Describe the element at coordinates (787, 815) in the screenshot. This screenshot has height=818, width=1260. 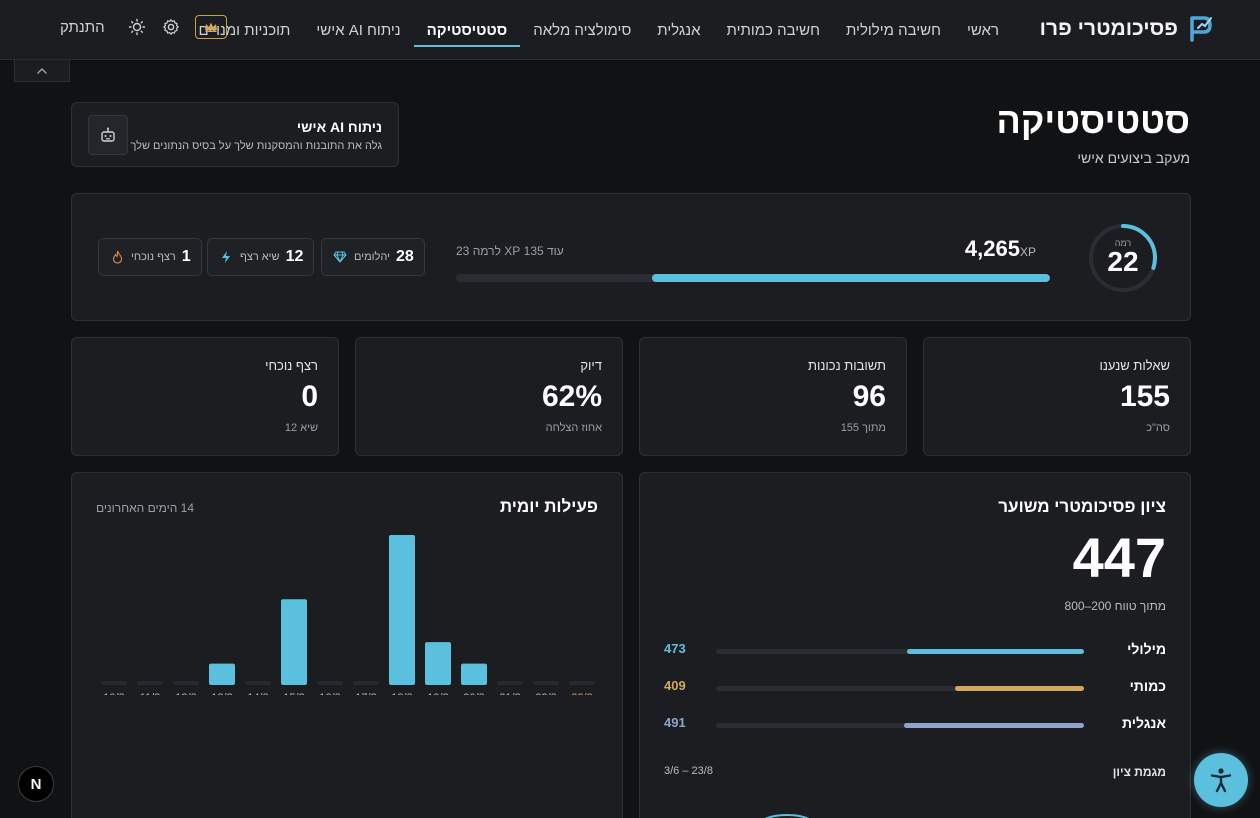
I see `score-trend-chart` at that location.